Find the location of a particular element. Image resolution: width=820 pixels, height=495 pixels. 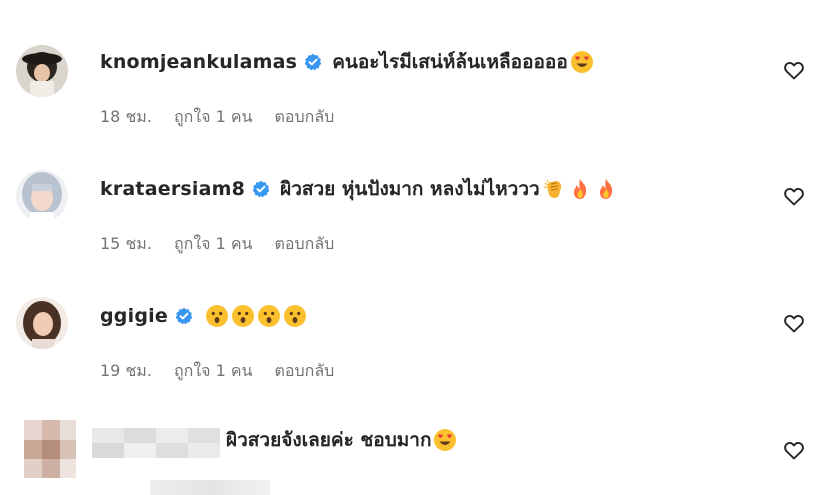

comment-time: 19 ชม. is located at coordinates (126, 370).